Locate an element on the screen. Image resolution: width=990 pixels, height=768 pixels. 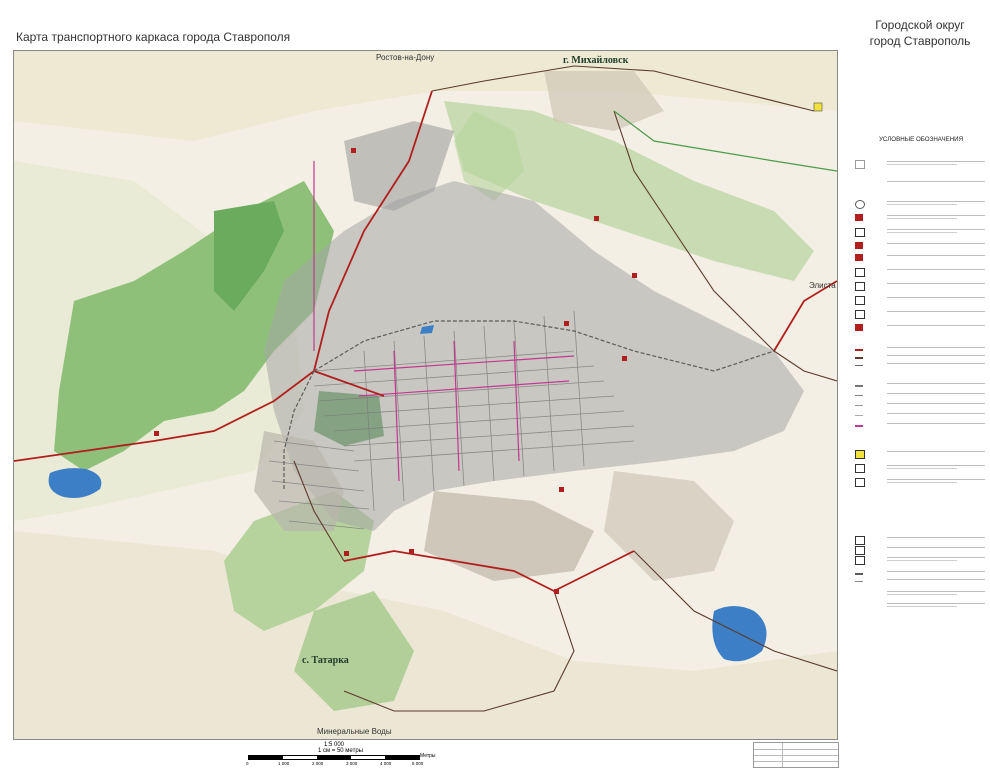
legend-title: УСЛОВНЫЕ ОБОЗНАЧЕНИЯ is located at coordinates (921, 139).